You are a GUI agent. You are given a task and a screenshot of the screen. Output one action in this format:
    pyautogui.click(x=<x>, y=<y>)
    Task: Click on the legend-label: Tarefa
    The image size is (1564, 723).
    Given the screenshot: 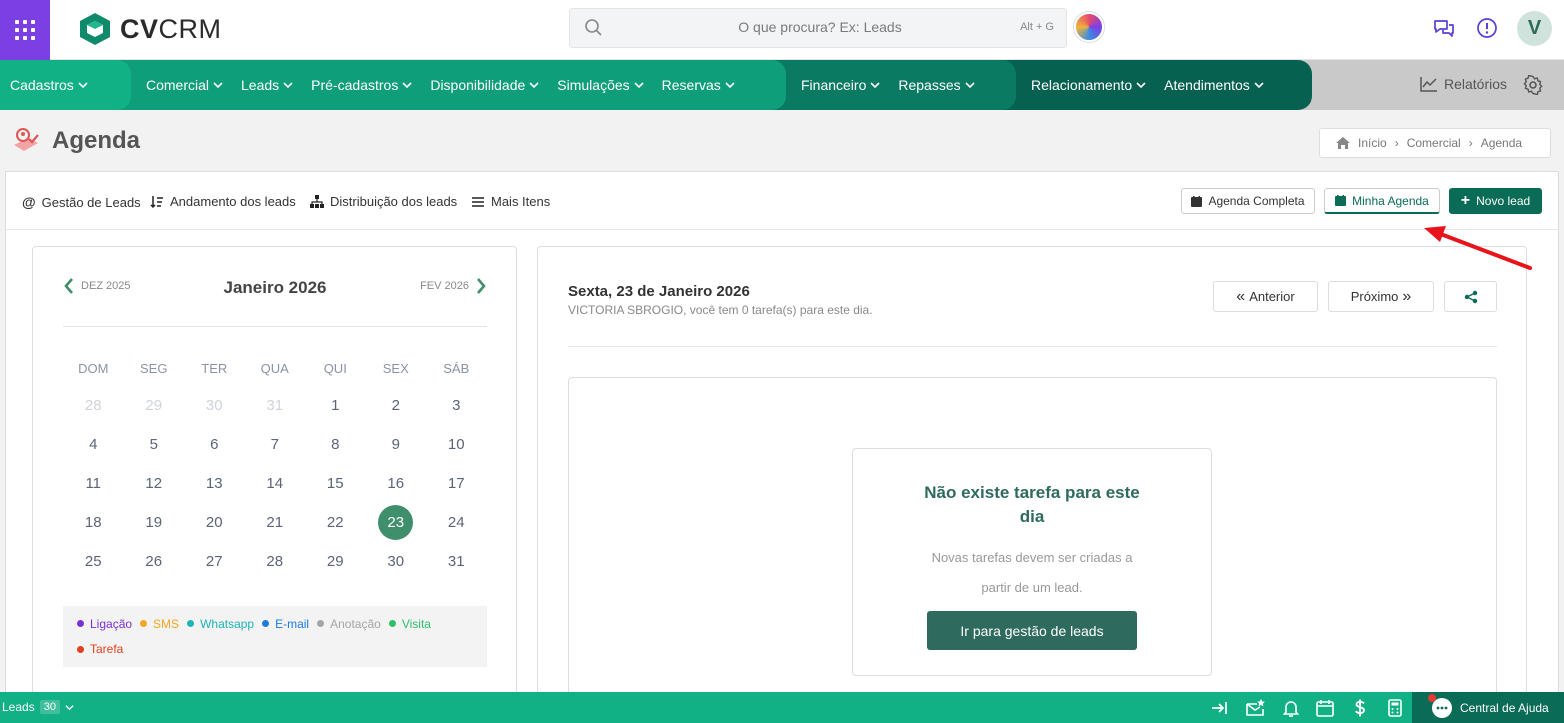 What is the action you would take?
    pyautogui.click(x=107, y=649)
    